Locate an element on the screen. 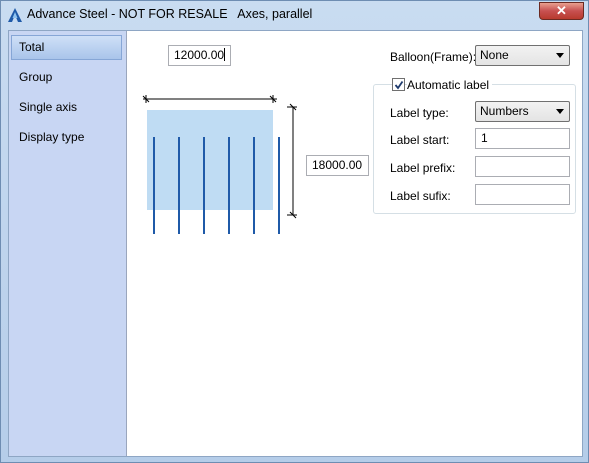 This screenshot has height=463, width=589. close-button: ✕ is located at coordinates (561, 11).